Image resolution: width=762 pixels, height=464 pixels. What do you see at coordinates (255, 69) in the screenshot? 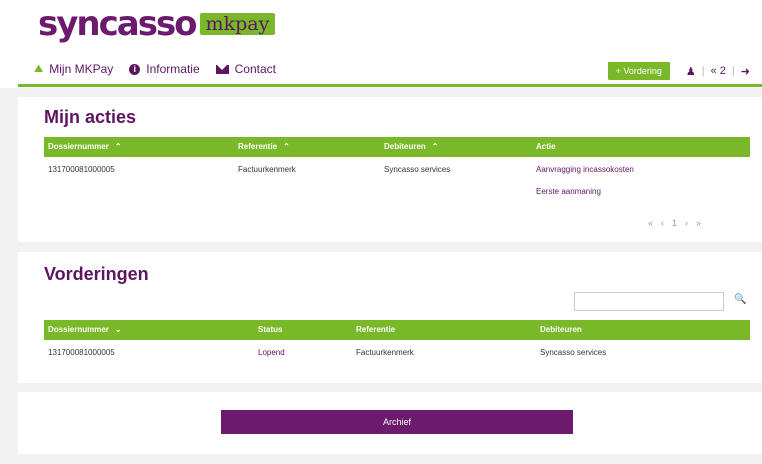
I see `nav-label: Contact` at bounding box center [255, 69].